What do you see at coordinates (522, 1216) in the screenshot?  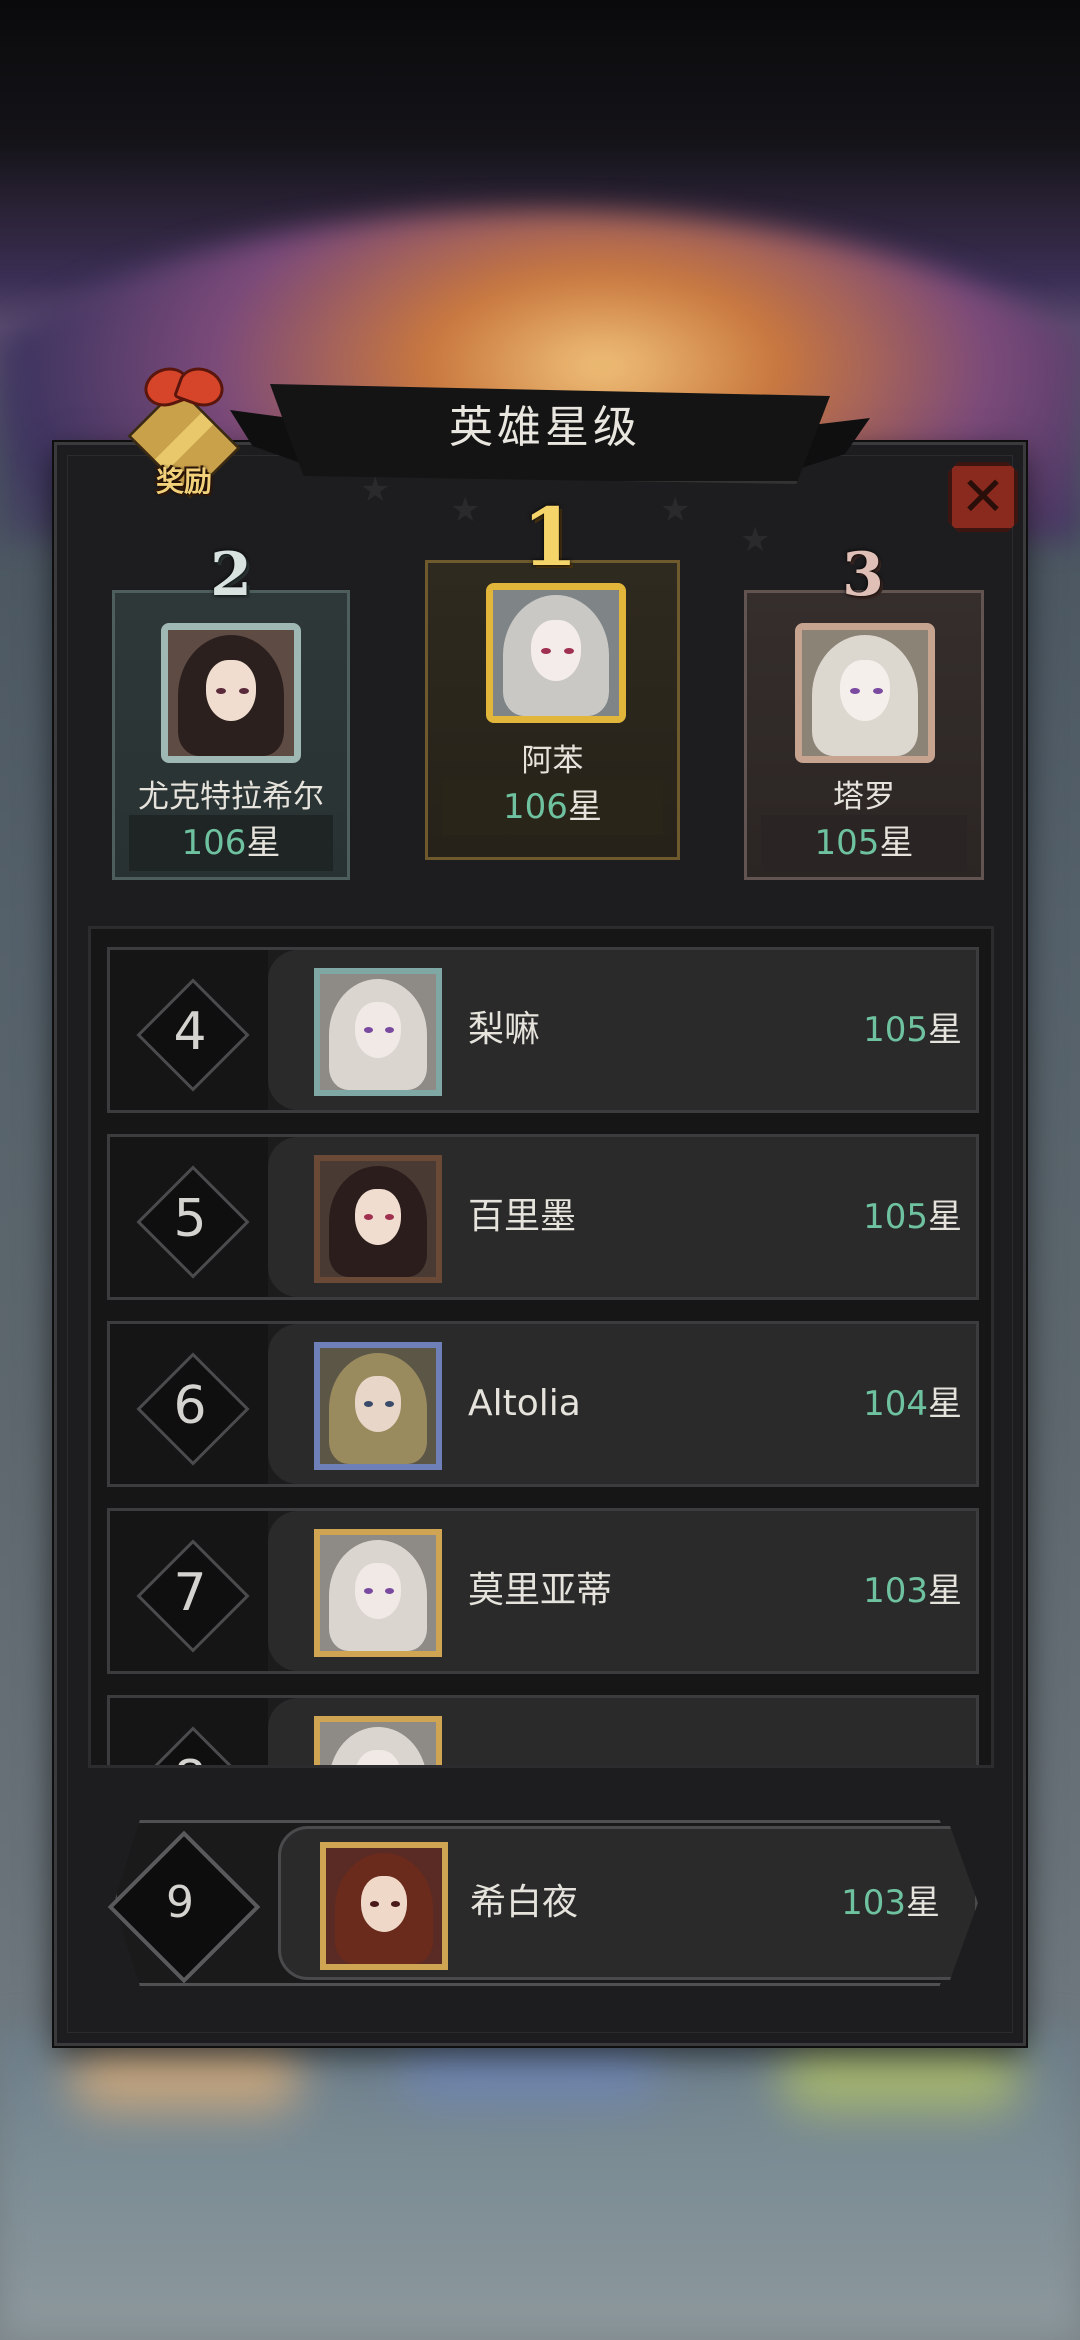 I see `hero-name: 百里墨` at bounding box center [522, 1216].